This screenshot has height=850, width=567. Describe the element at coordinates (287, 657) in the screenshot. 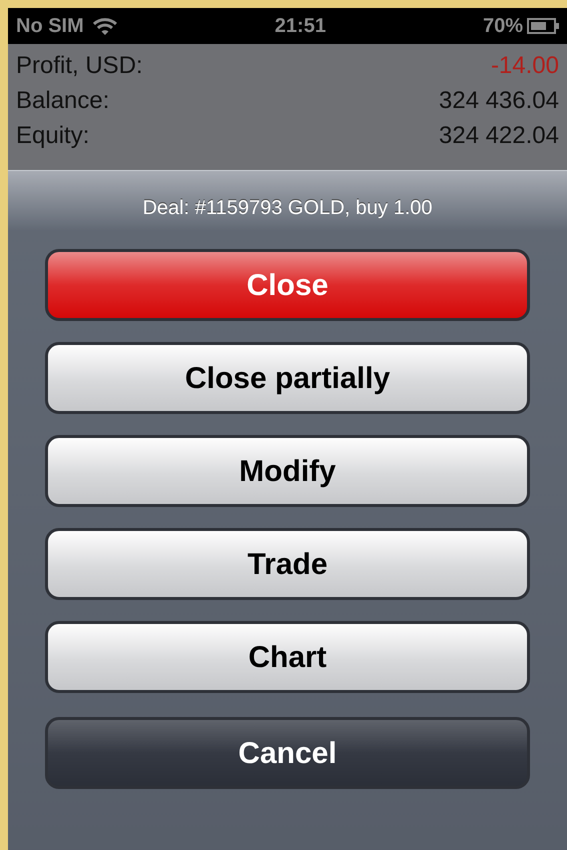

I see `action-button: Chart` at that location.